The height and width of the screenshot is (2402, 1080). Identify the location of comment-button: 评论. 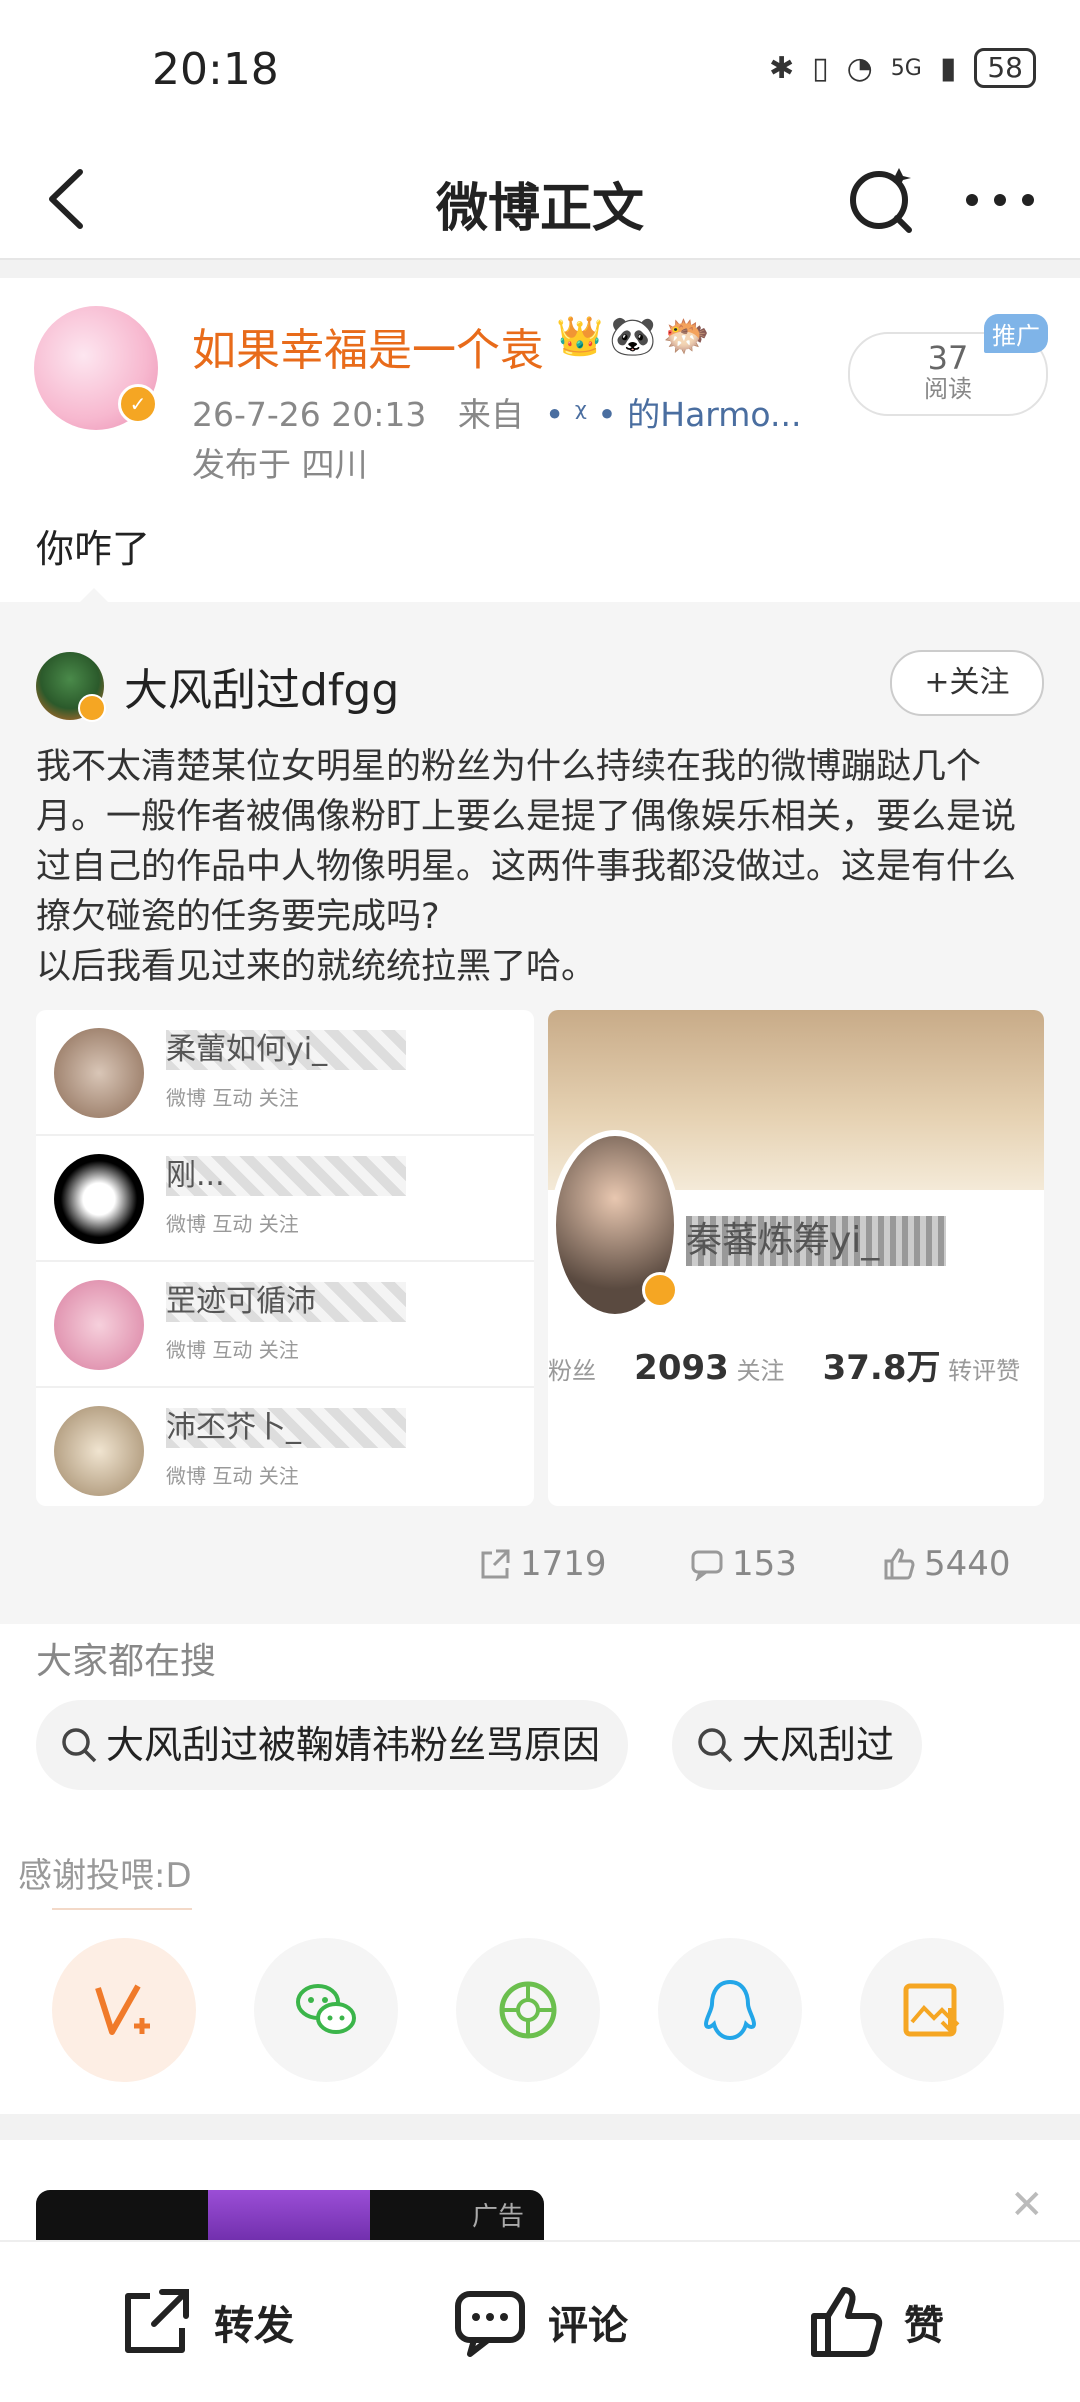
(540, 2322).